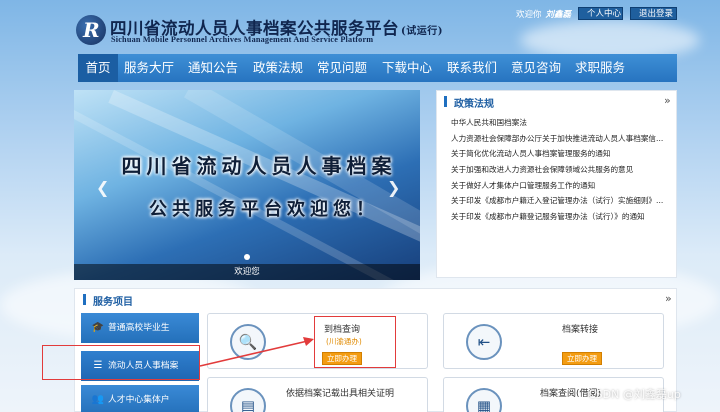 The height and width of the screenshot is (412, 720). Describe the element at coordinates (340, 394) in the screenshot. I see `card-title: 依据档案记载出具相关证明` at that location.